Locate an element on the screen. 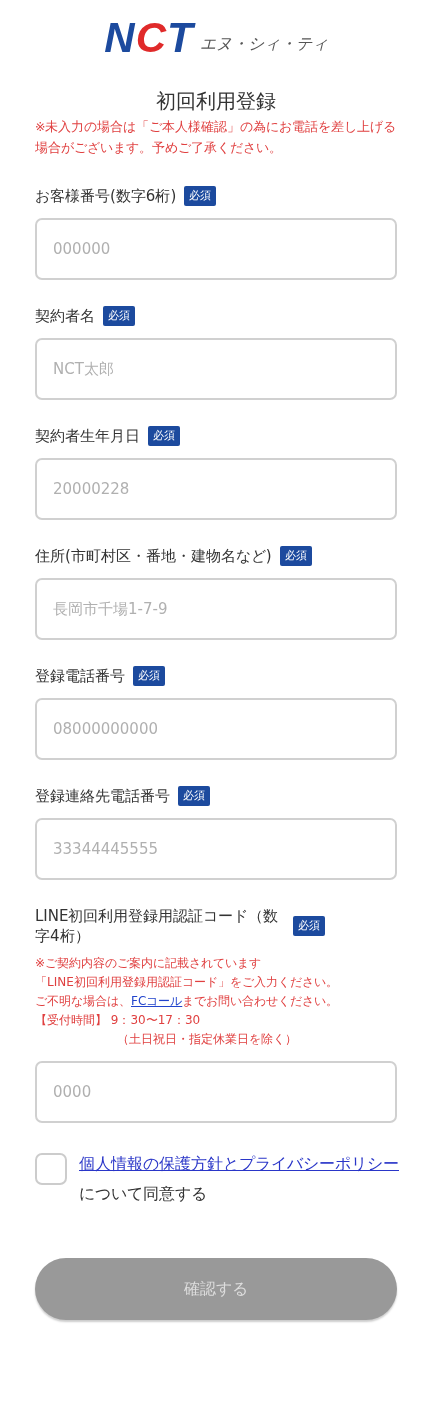 The image size is (432, 1412). privacy-policy-link: 個人情報の保護方針とプライバシーポリシー is located at coordinates (239, 1164).